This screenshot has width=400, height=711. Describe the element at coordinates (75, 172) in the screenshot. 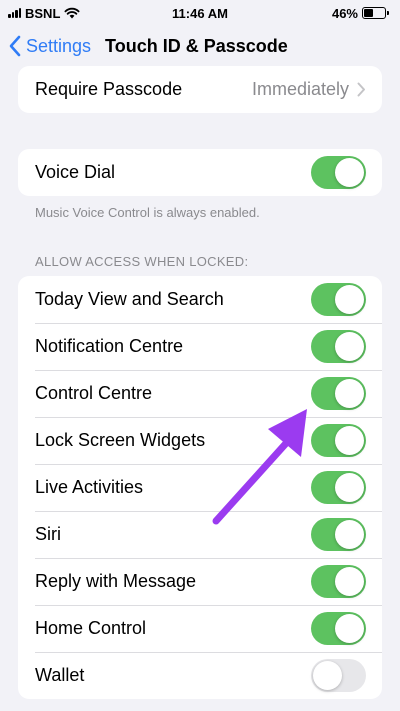

I see `row-label: Voice Dial` at that location.